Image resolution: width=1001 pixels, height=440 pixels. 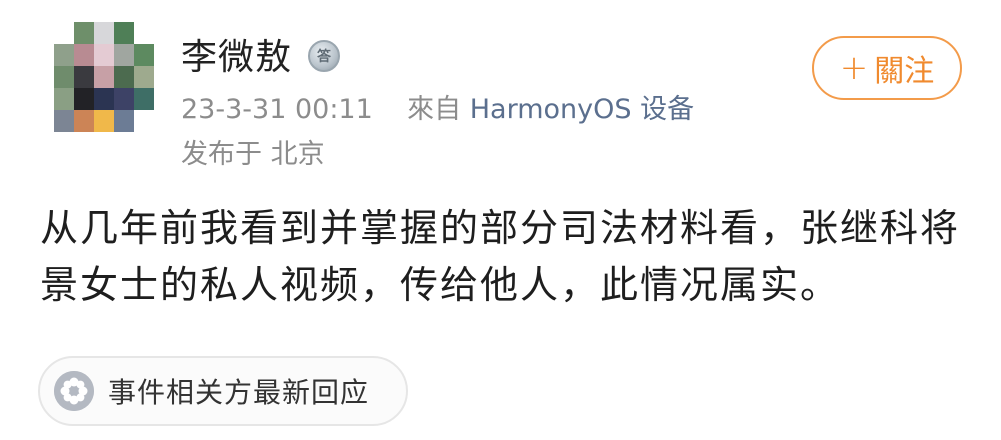 I want to click on post-location: 发布于 北京, so click(x=253, y=154).